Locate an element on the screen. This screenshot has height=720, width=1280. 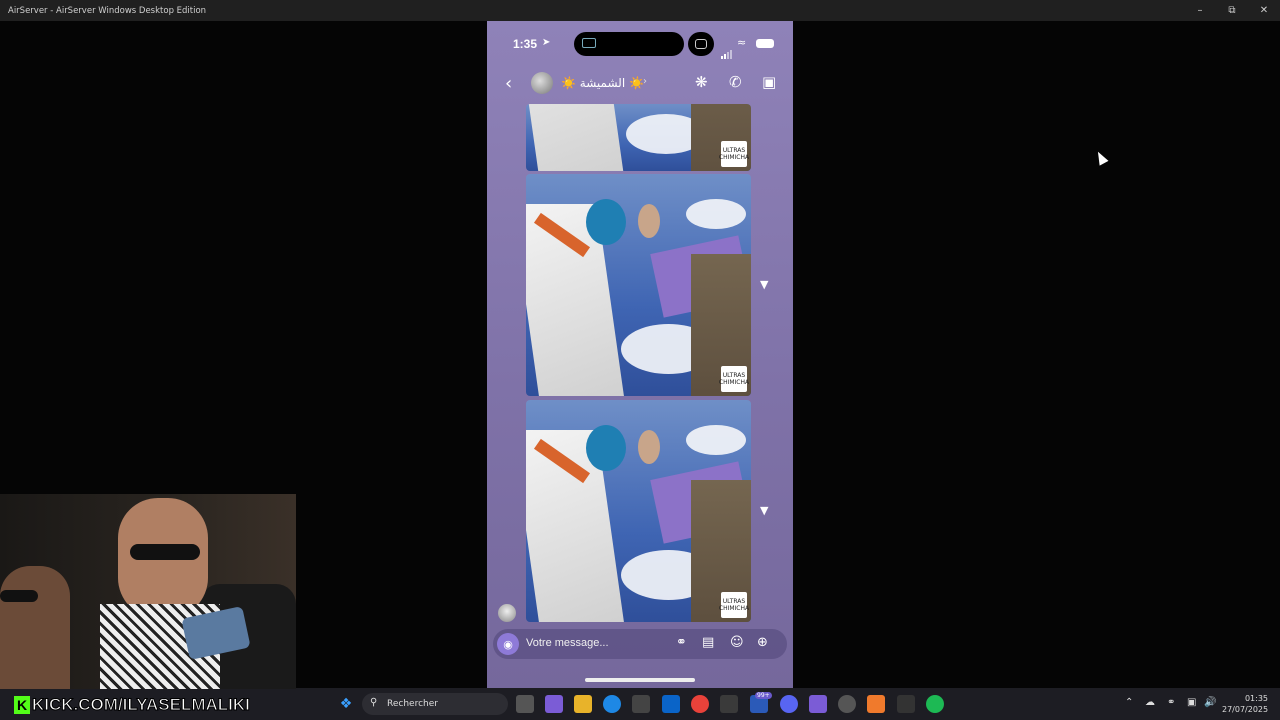
mic-tray-icon: ⚭ is located at coordinates (1171, 702).